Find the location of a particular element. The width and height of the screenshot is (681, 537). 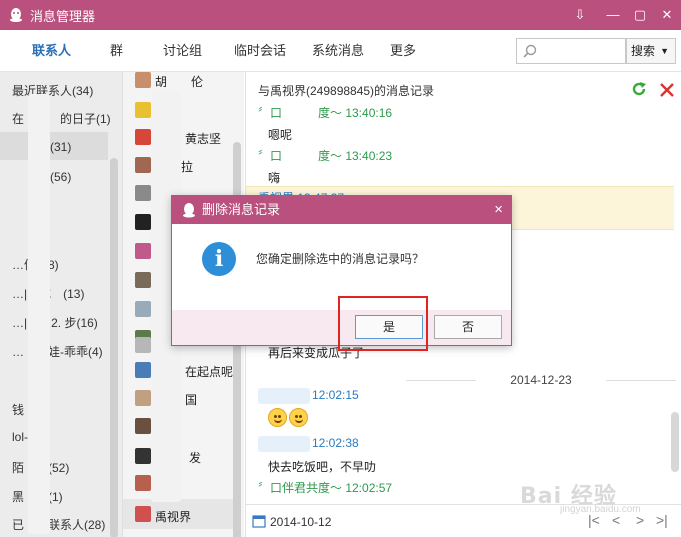

list-item: … 娃娃-乖乖(4) is located at coordinates (57, 351).